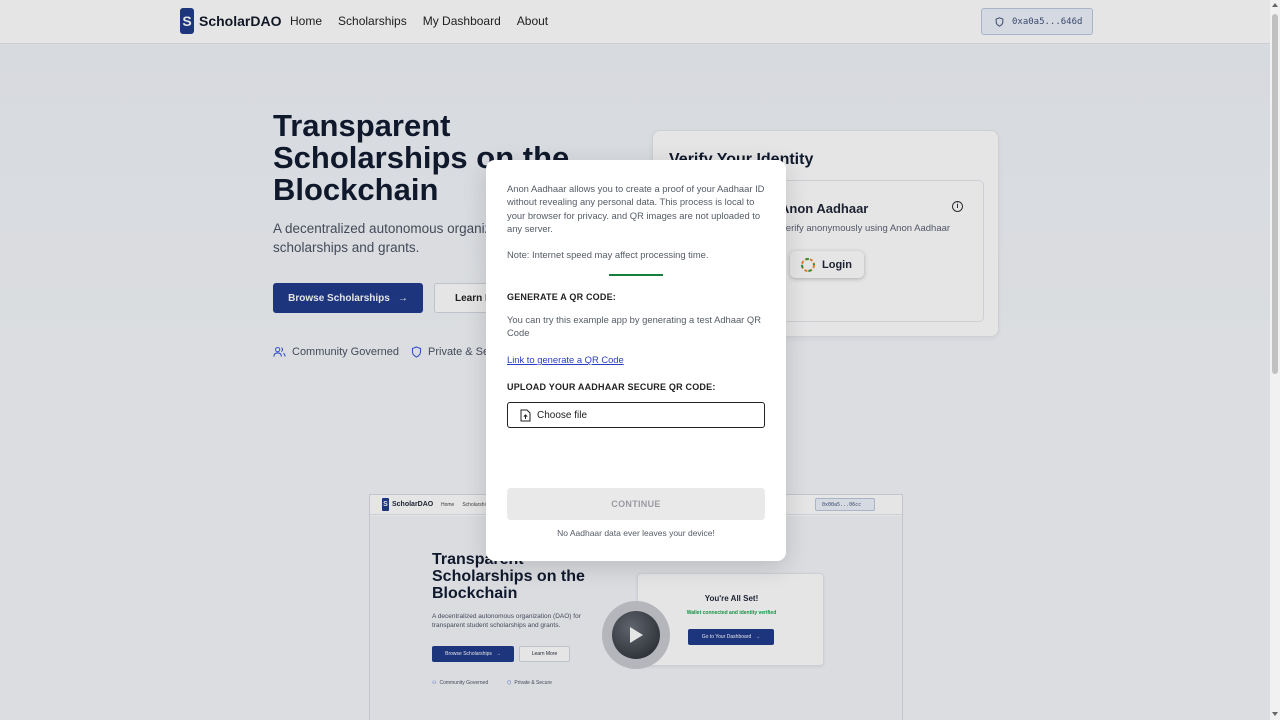 The height and width of the screenshot is (720, 1280). What do you see at coordinates (525, 415) in the screenshot?
I see `file-upload-icon` at bounding box center [525, 415].